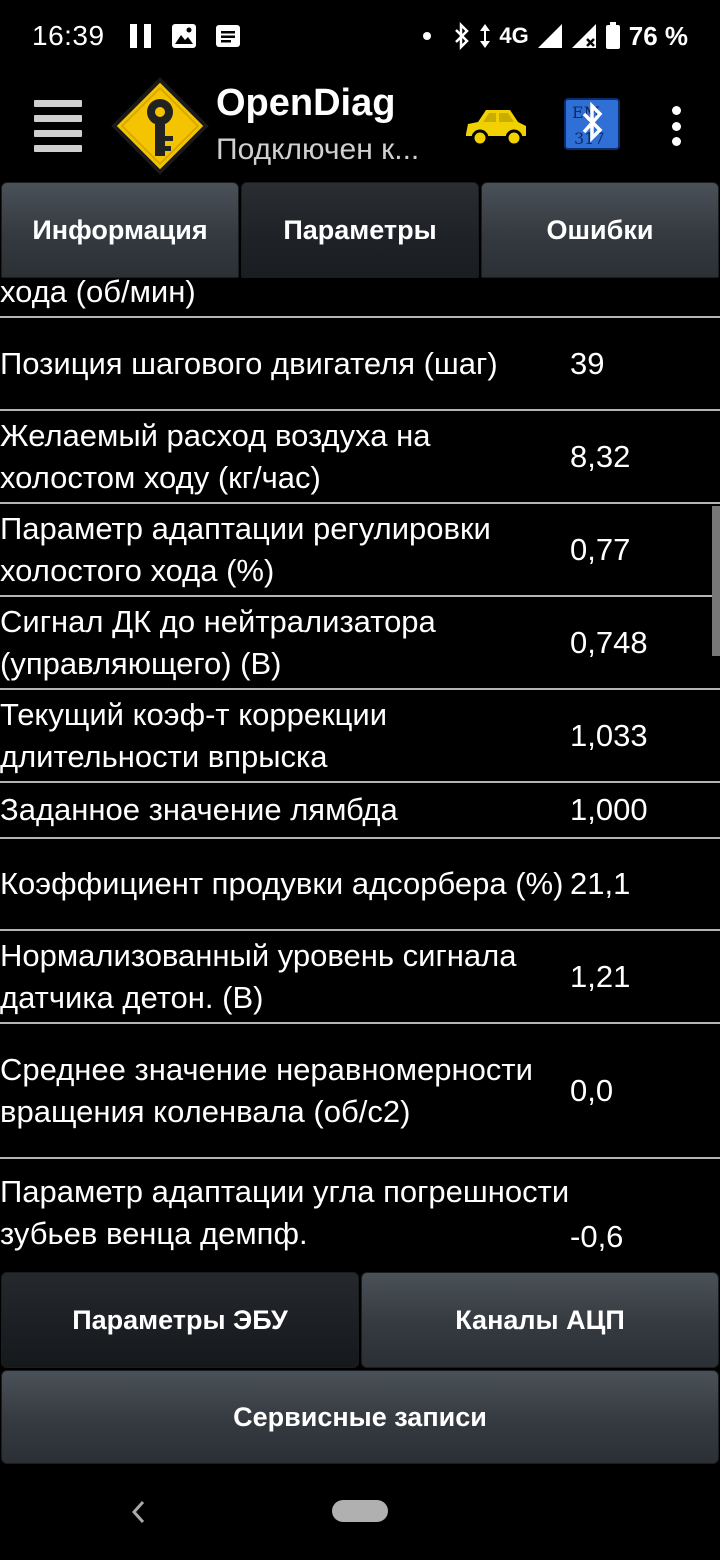 The image size is (720, 1560). I want to click on pause-icon, so click(140, 36).